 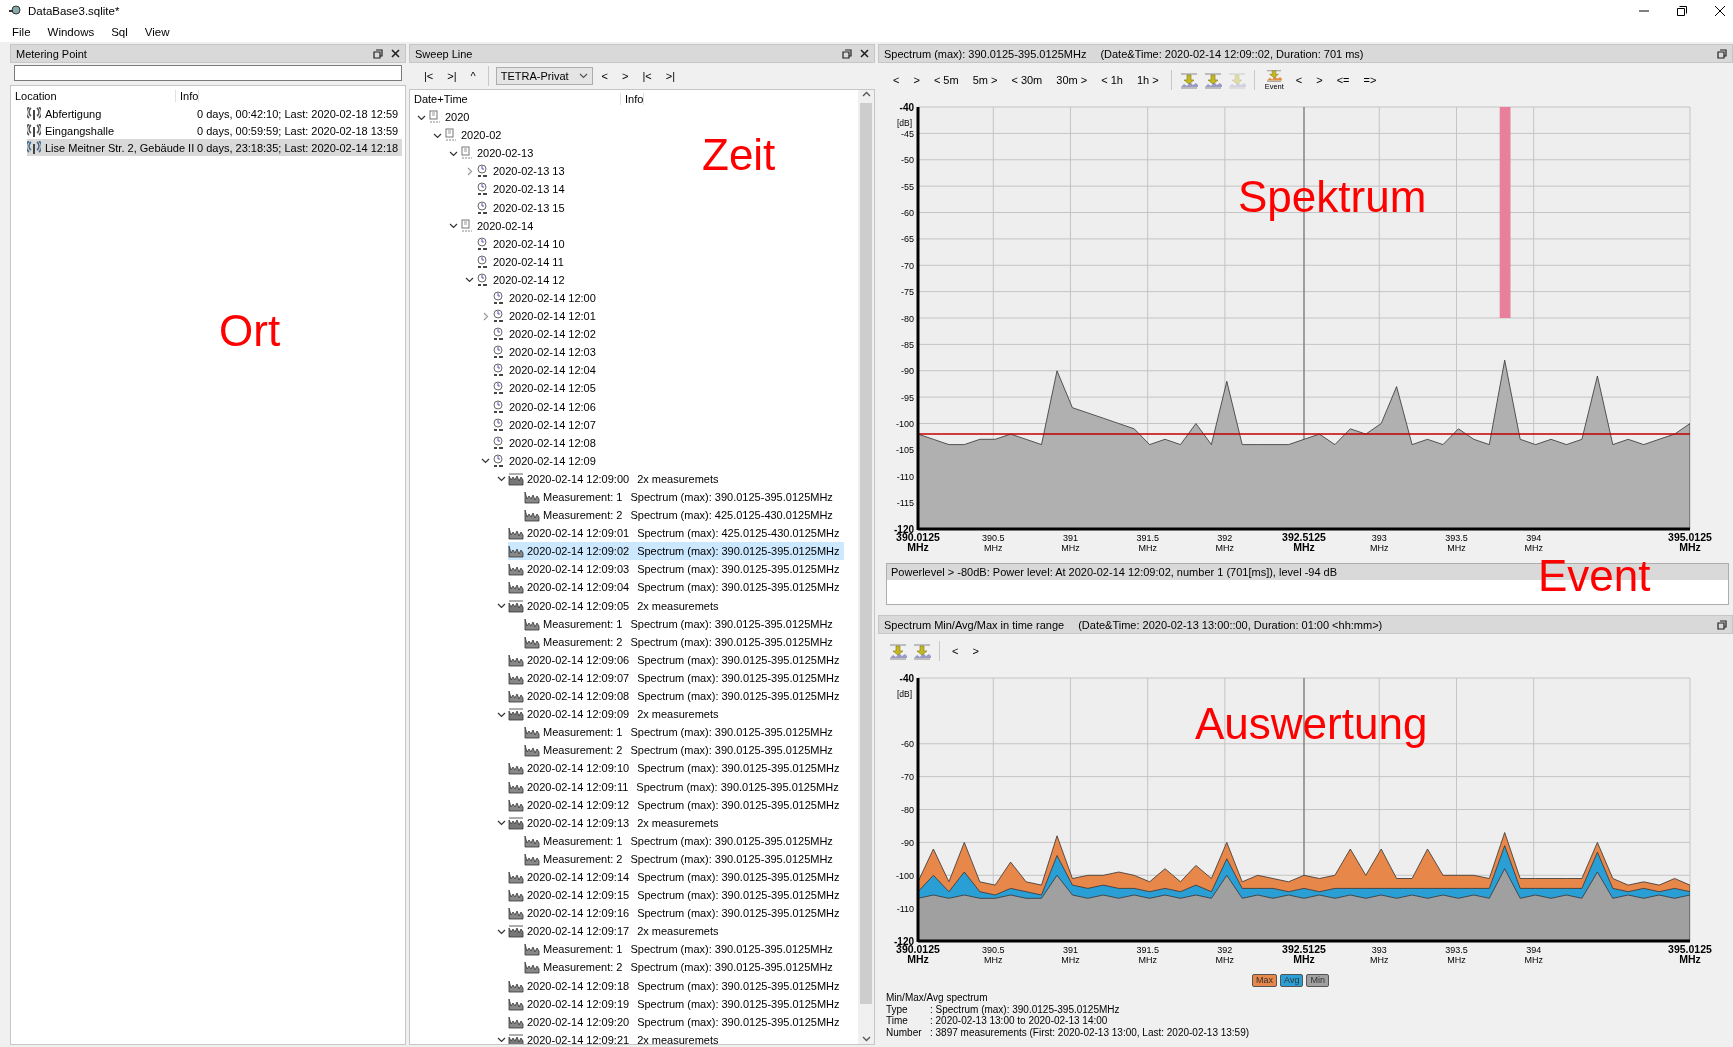 I want to click on scrollbar, so click(x=866, y=567).